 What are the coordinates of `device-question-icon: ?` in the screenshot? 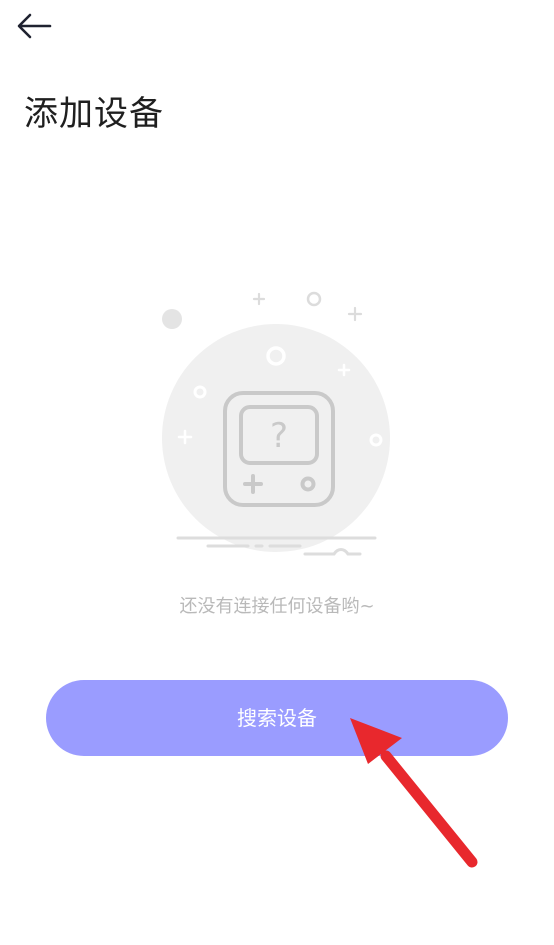 It's located at (276, 423).